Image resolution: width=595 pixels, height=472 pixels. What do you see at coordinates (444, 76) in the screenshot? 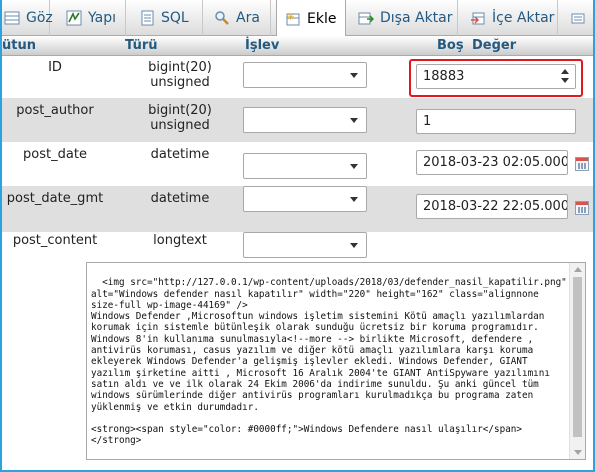
I see `value-text: 18883` at bounding box center [444, 76].